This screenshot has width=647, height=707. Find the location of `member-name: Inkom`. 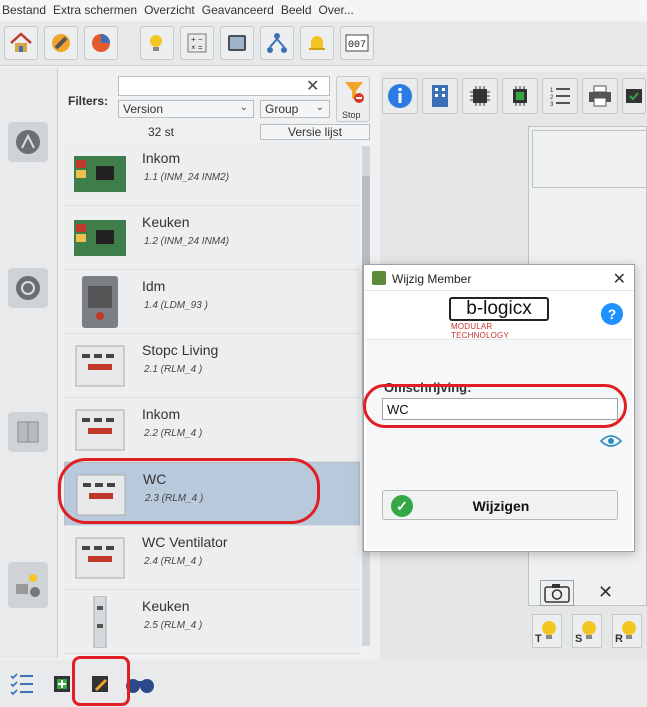

member-name: Inkom is located at coordinates (161, 414).